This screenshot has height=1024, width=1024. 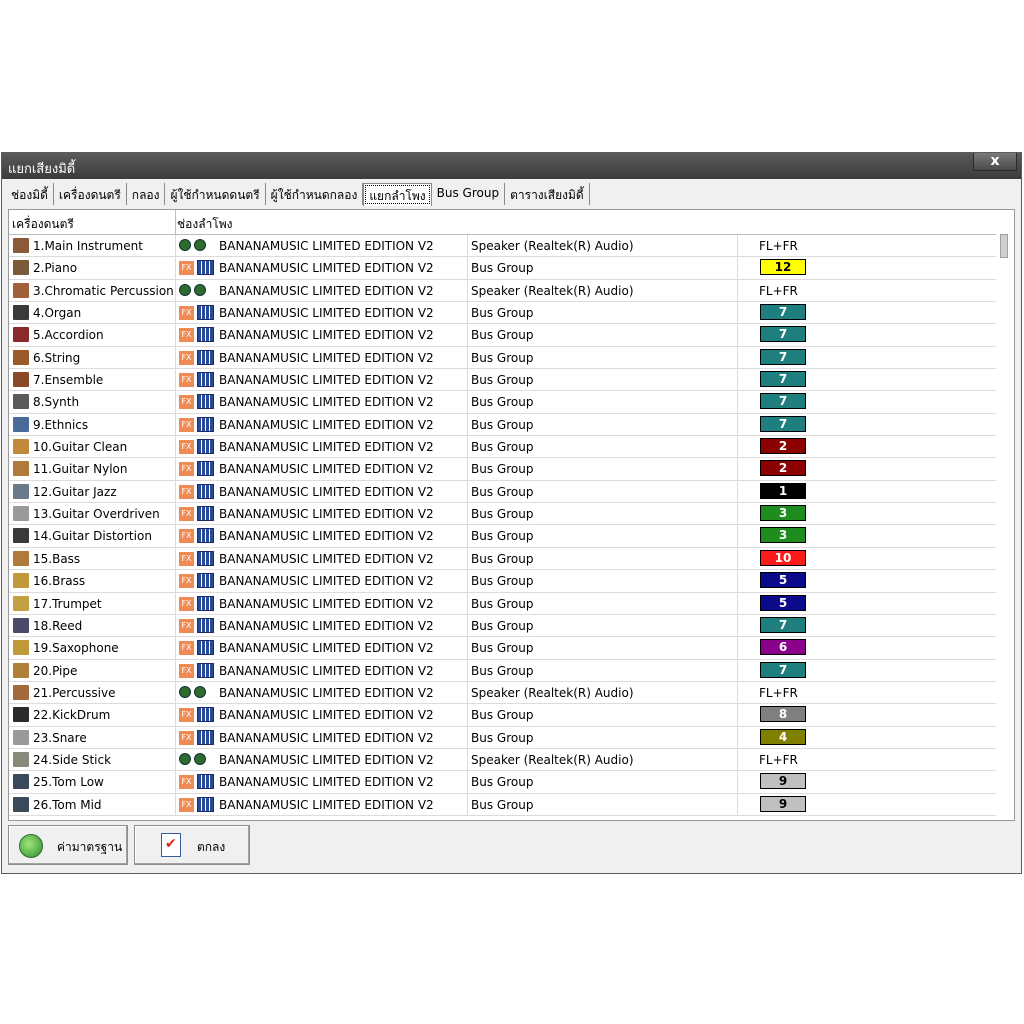 I want to click on tab-1: เครื่องดนตรี, so click(x=90, y=194).